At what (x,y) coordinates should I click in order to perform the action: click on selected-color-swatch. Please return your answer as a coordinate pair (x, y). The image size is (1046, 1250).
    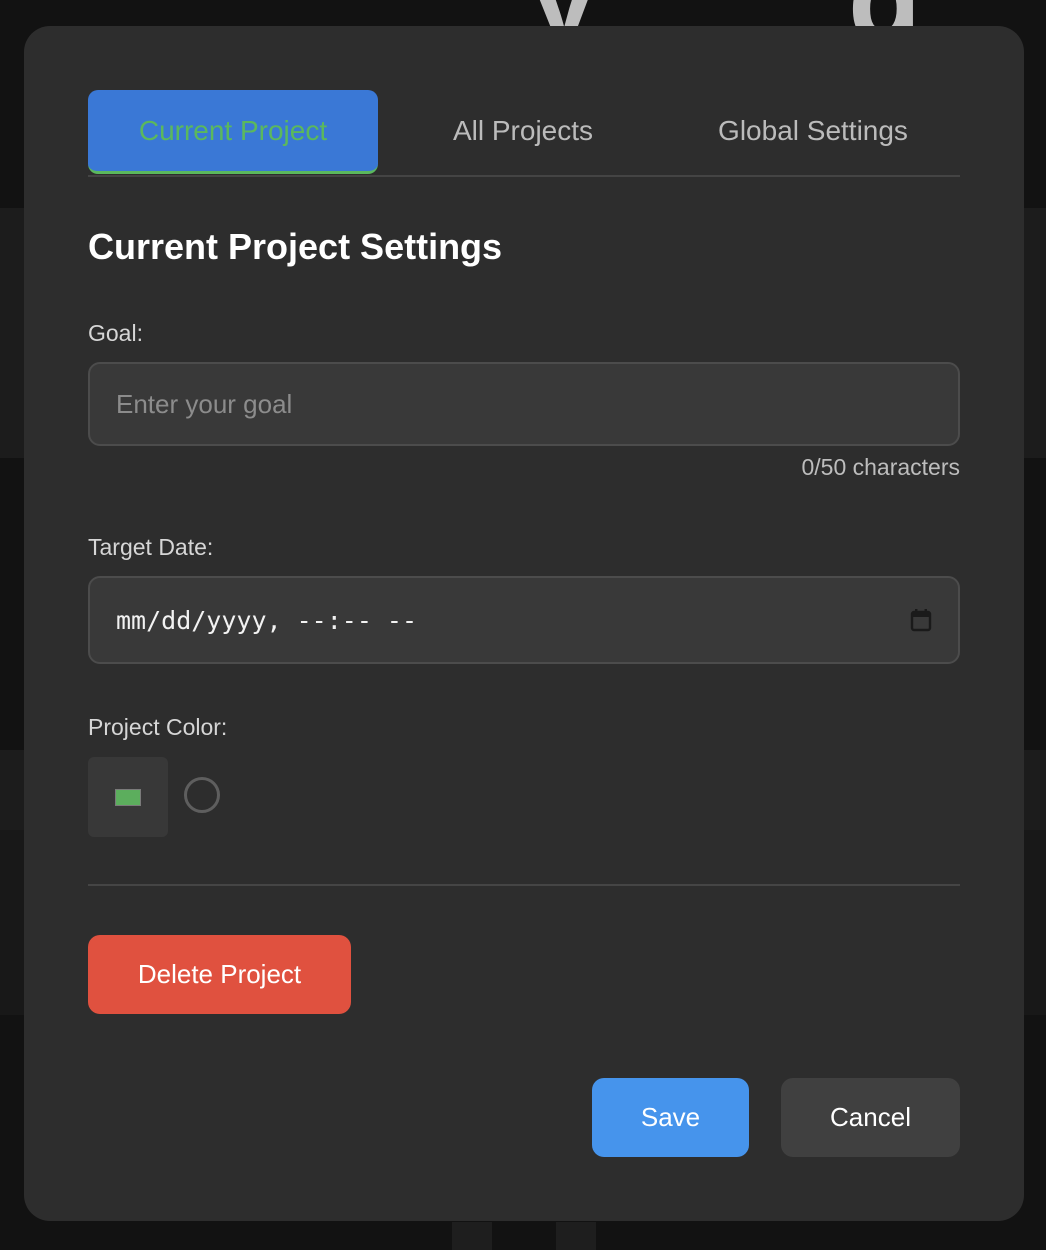
    Looking at the image, I should click on (128, 797).